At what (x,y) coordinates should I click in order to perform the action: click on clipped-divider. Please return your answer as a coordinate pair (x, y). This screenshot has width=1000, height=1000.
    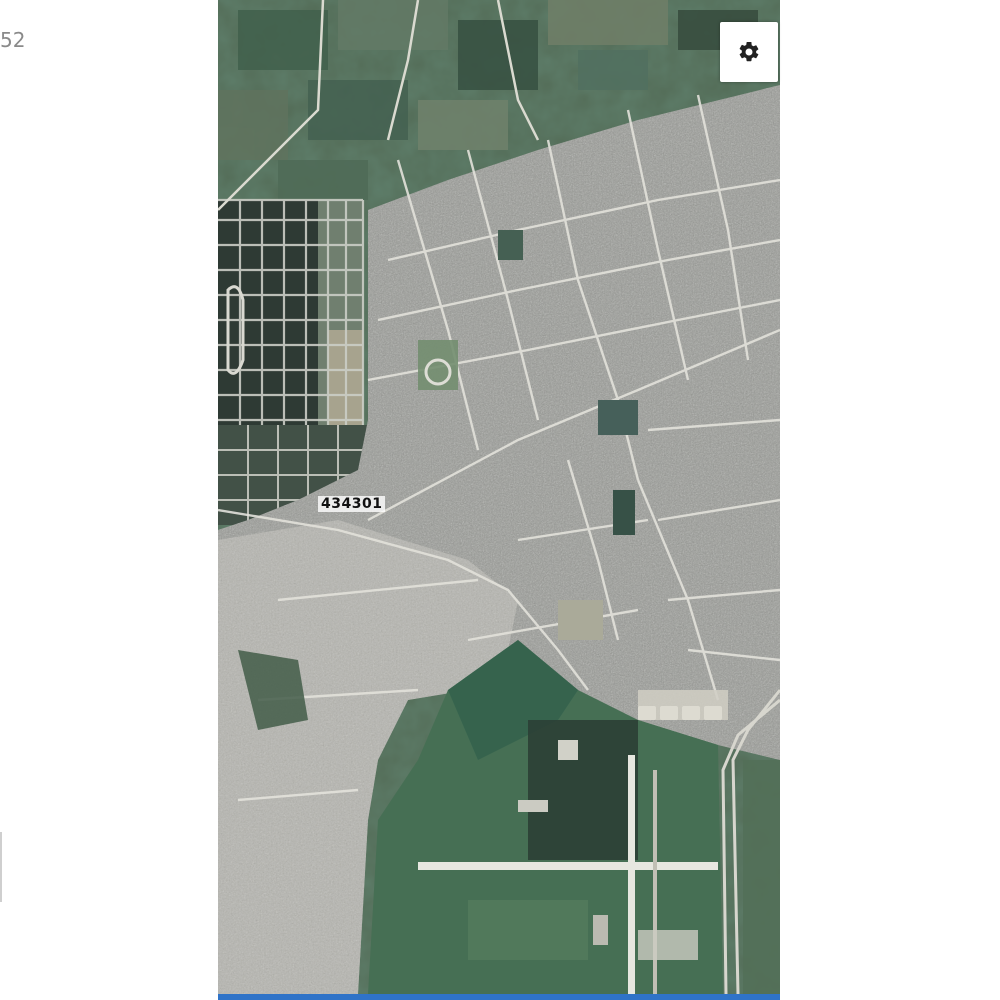
    Looking at the image, I should click on (1, 867).